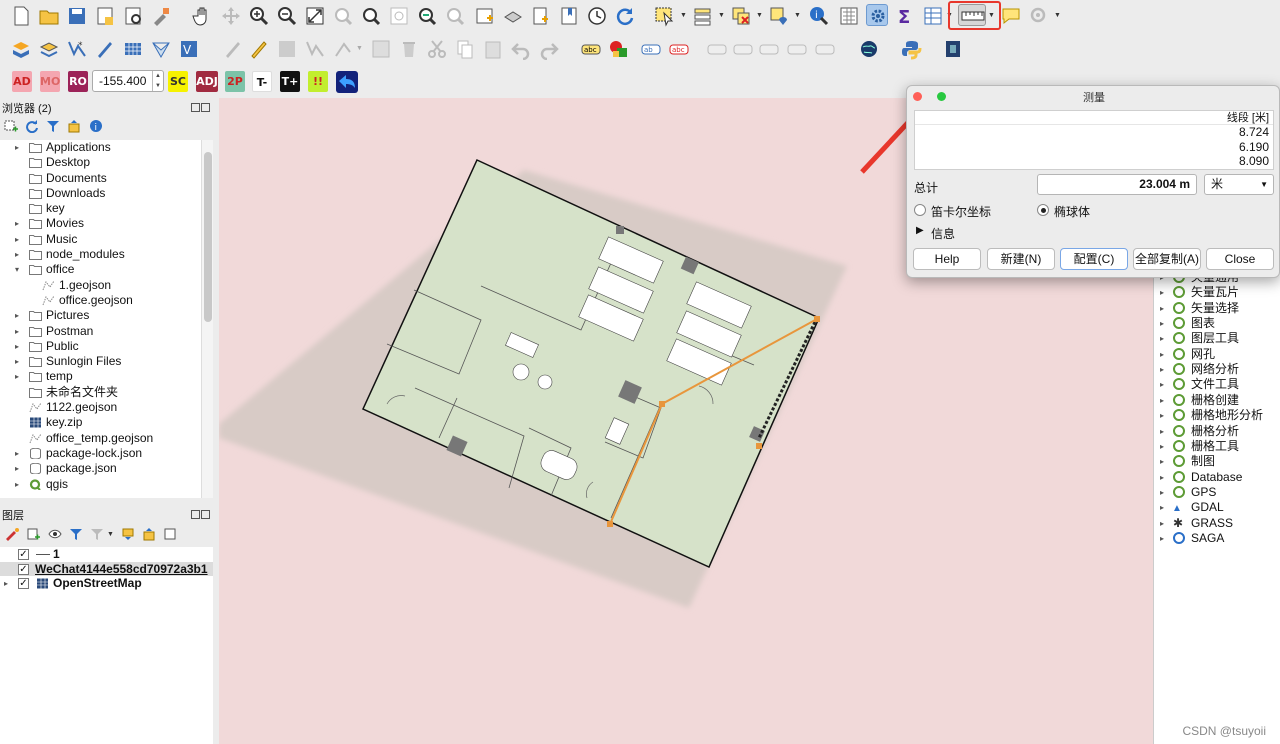  I want to click on browser-item: ▸ Pictures, so click(106, 315).